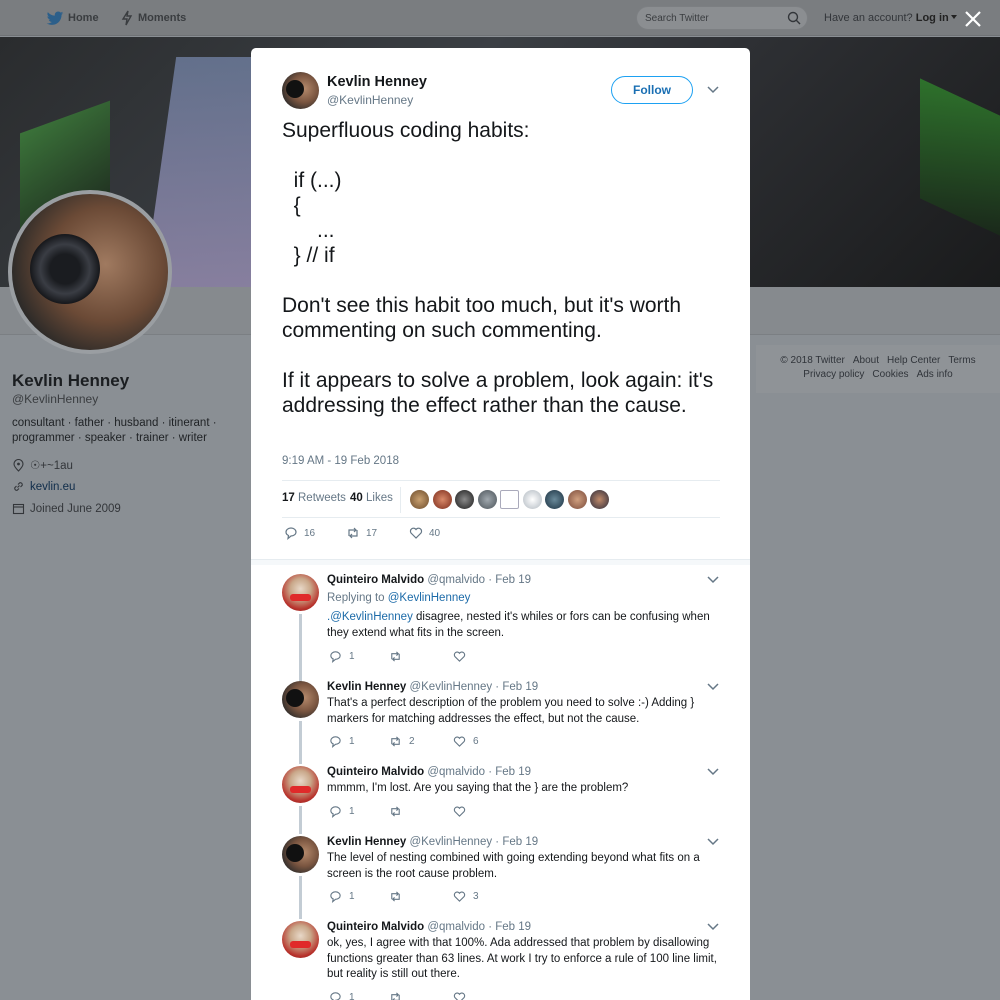 Image resolution: width=1000 pixels, height=1000 pixels. Describe the element at coordinates (300, 820) in the screenshot. I see `thread-line` at that location.